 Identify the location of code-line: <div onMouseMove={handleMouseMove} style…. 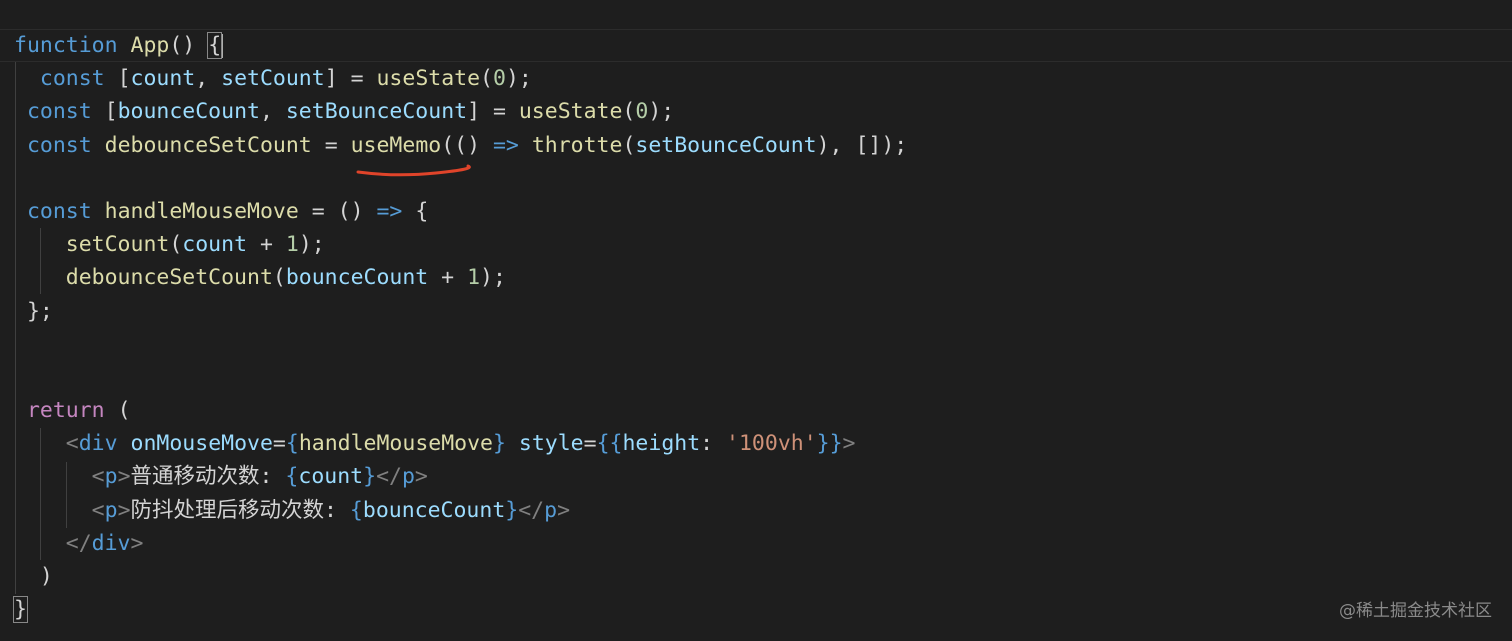
(460, 443).